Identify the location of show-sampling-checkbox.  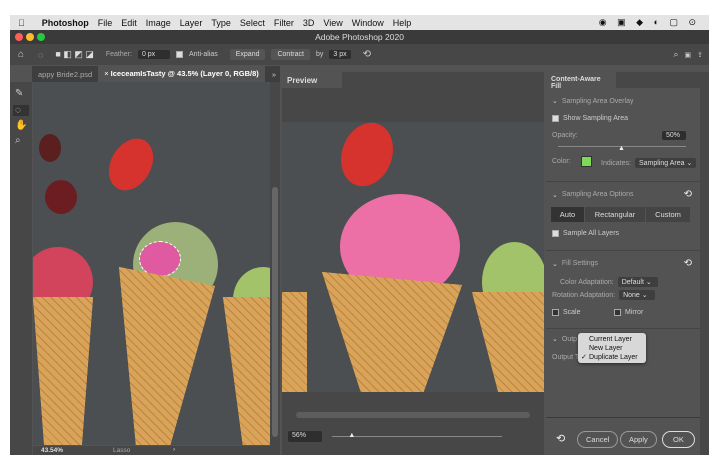
(555, 118).